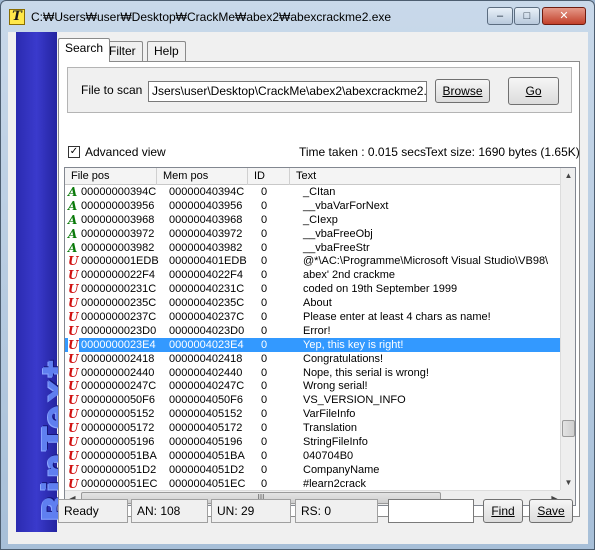  I want to click on advanced-view-checkbox: ✓, so click(74, 152).